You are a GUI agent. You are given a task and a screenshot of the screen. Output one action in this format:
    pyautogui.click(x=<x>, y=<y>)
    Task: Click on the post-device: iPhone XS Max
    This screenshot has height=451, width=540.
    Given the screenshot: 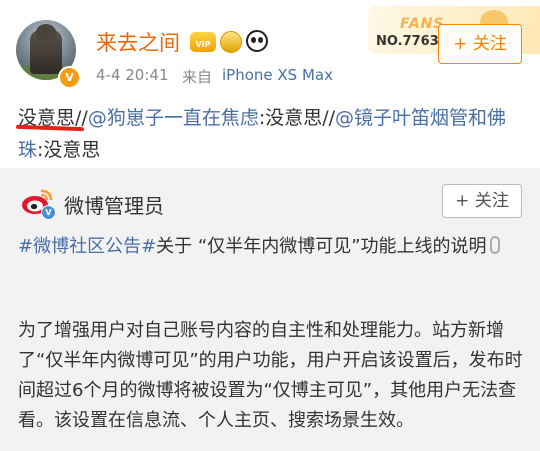 What is the action you would take?
    pyautogui.click(x=277, y=75)
    